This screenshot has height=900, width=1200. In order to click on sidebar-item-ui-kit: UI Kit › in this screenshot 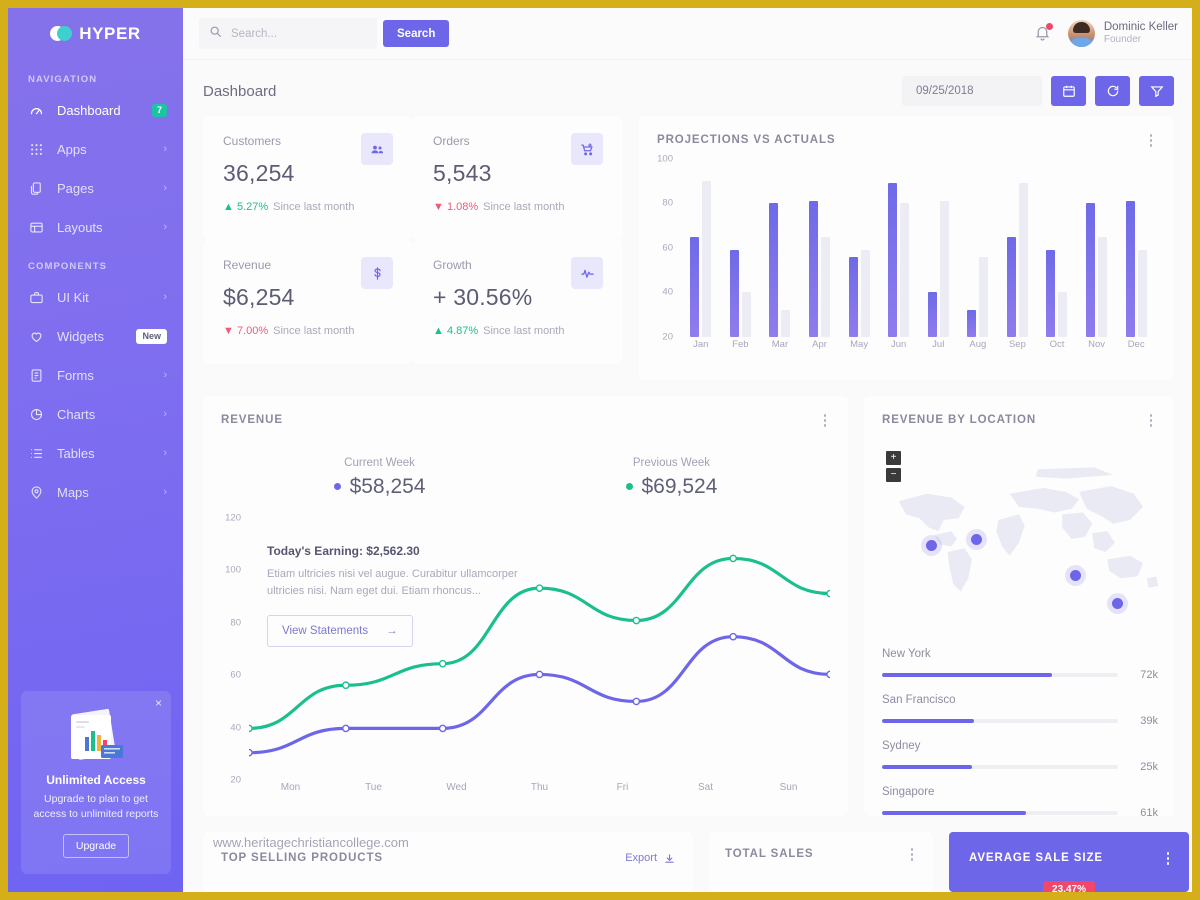, I will do `click(95, 297)`.